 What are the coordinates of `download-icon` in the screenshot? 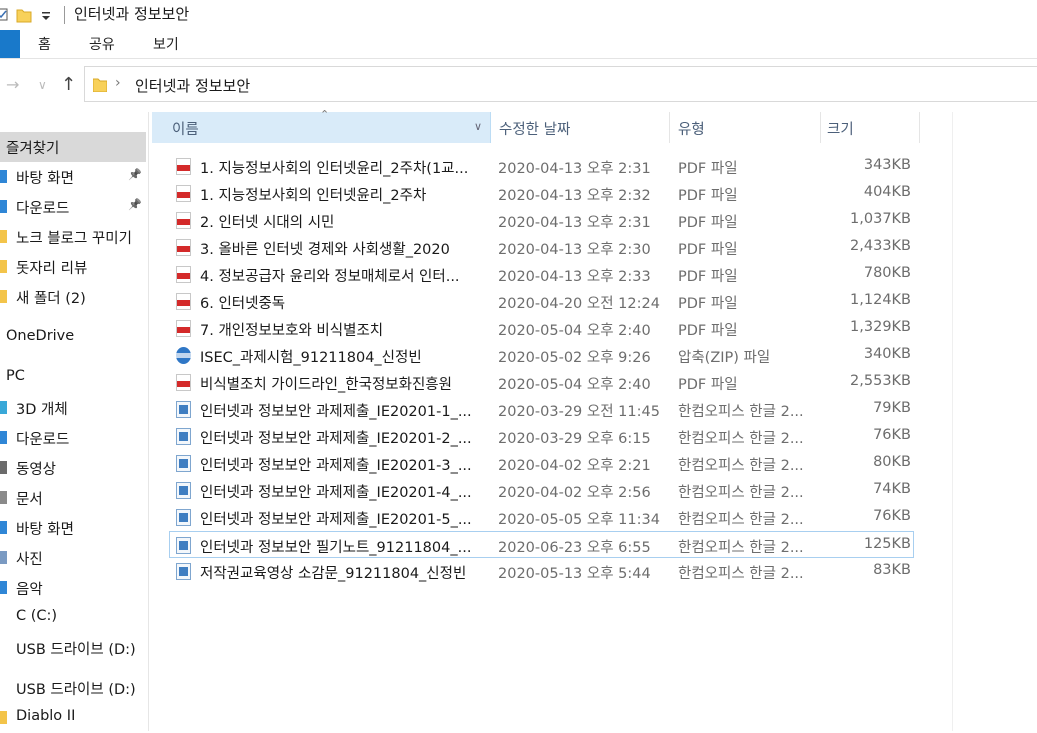 It's located at (3, 437).